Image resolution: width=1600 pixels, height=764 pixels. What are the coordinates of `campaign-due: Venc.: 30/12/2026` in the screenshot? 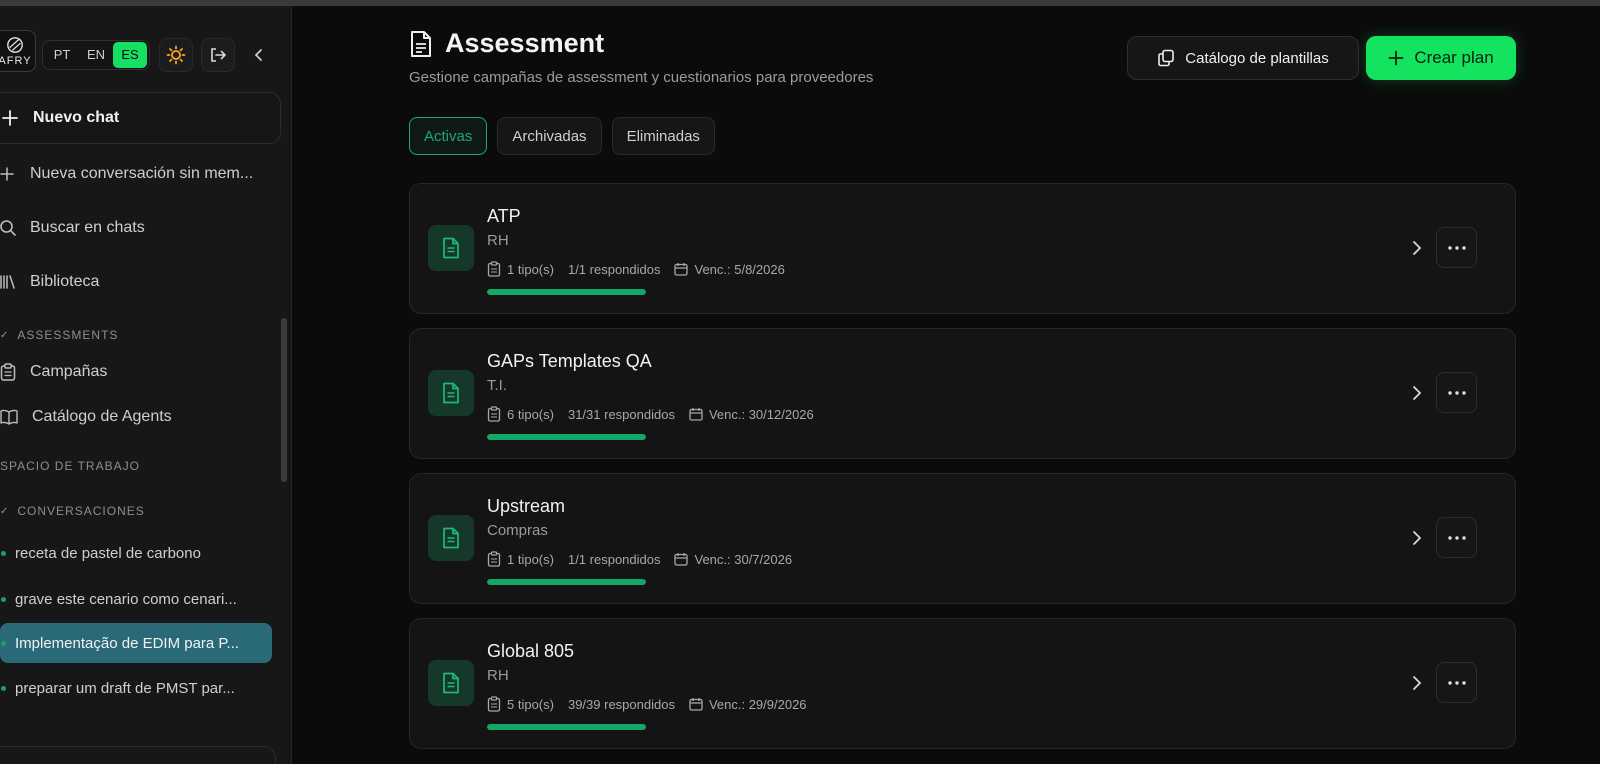 It's located at (761, 414).